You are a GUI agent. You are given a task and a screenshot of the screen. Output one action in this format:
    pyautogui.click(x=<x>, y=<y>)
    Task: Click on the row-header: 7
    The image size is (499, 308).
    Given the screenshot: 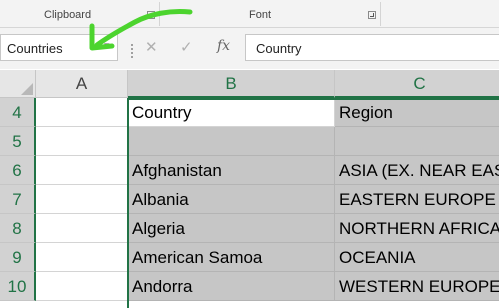 What is the action you would take?
    pyautogui.click(x=18, y=199)
    